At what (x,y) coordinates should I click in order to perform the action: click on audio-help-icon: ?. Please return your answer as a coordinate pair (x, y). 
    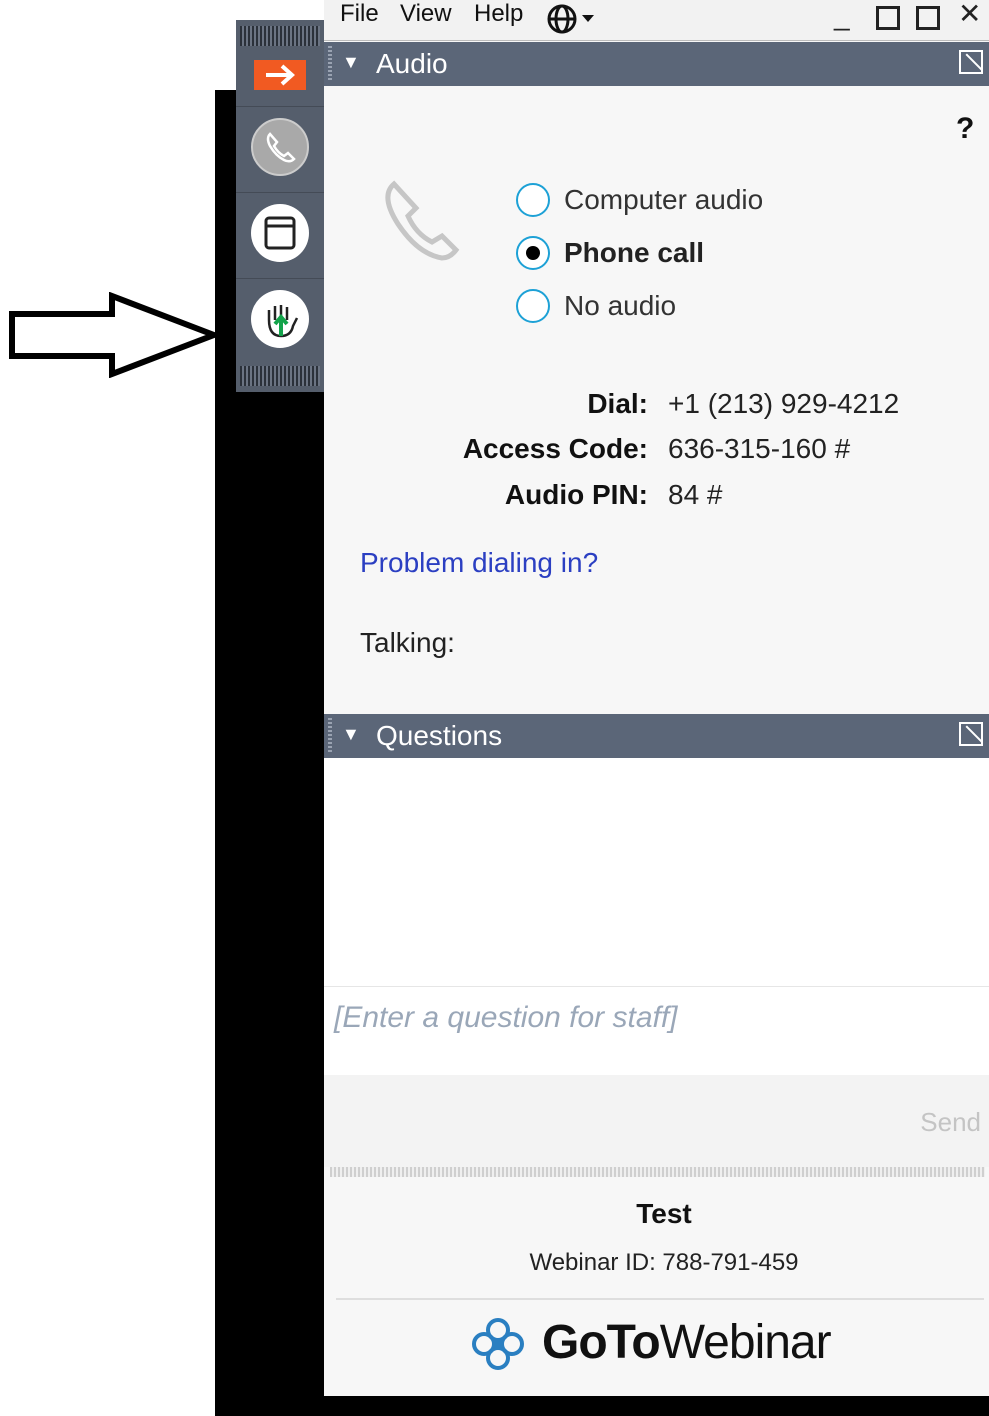
    Looking at the image, I should click on (965, 129).